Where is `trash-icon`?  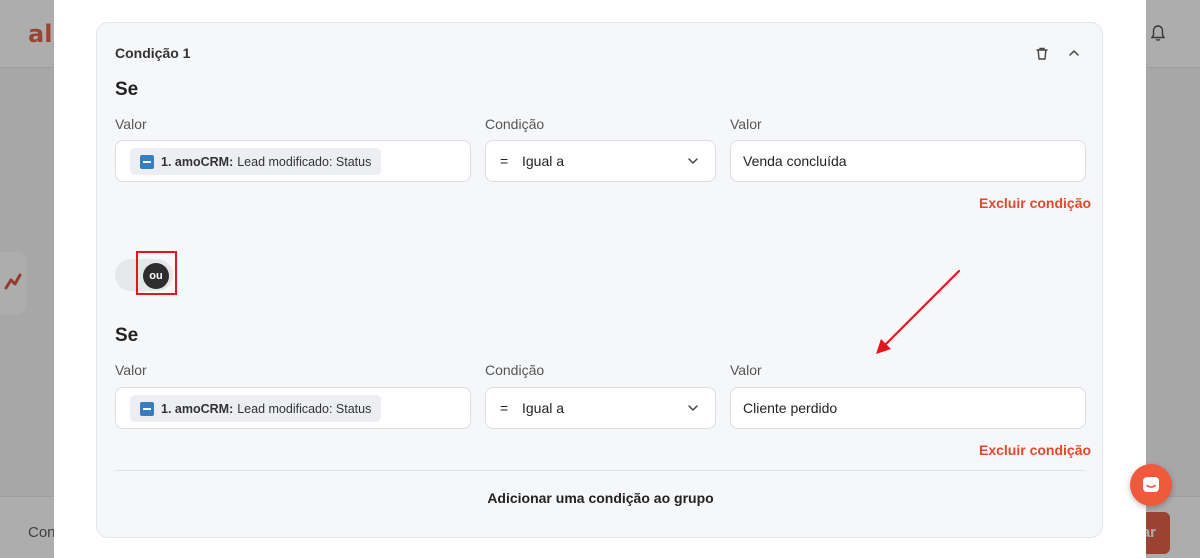
trash-icon is located at coordinates (1042, 53).